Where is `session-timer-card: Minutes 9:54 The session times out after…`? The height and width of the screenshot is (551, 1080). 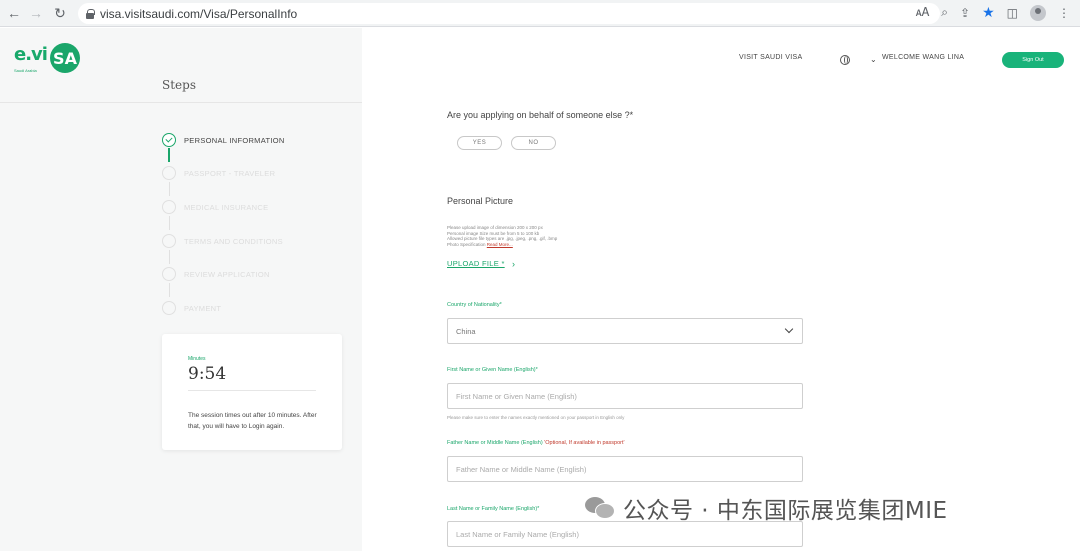
session-timer-card: Minutes 9:54 The session times out after… is located at coordinates (252, 392).